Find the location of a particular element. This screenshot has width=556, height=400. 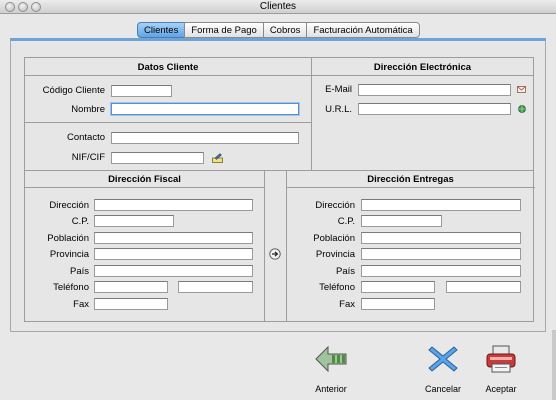

tab-clientes: Clientes is located at coordinates (161, 30).